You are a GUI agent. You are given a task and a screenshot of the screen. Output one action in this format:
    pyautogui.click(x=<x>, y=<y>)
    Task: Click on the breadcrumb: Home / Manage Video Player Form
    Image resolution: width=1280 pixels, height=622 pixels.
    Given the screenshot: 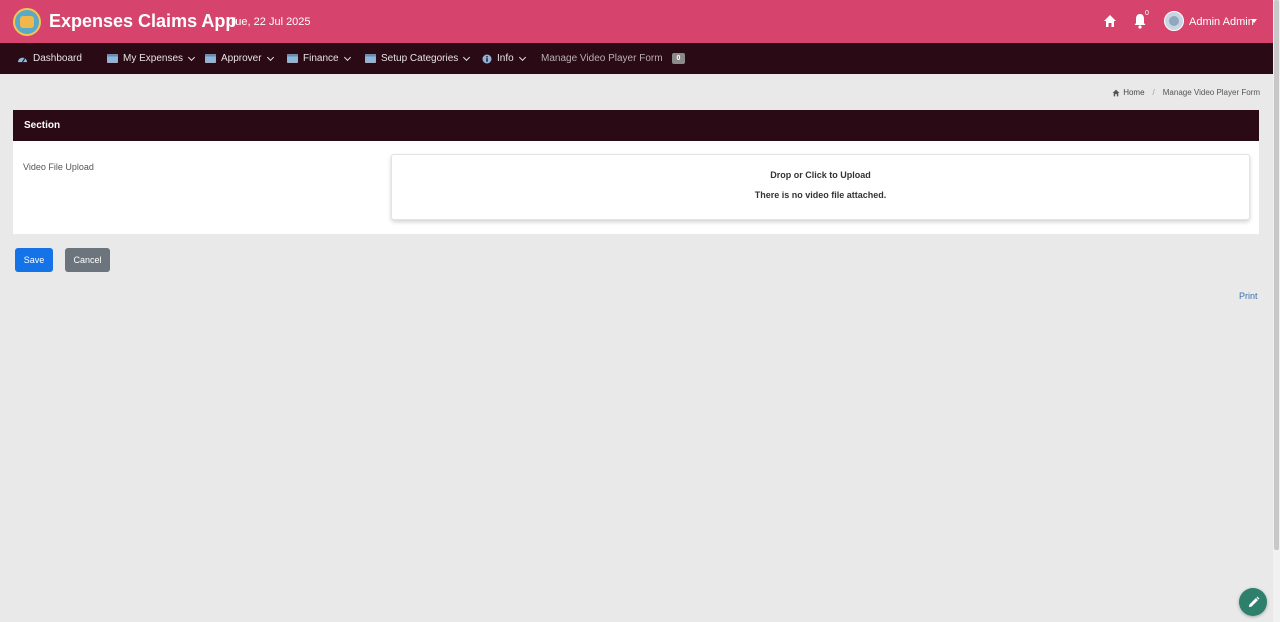 What is the action you would take?
    pyautogui.click(x=1186, y=92)
    